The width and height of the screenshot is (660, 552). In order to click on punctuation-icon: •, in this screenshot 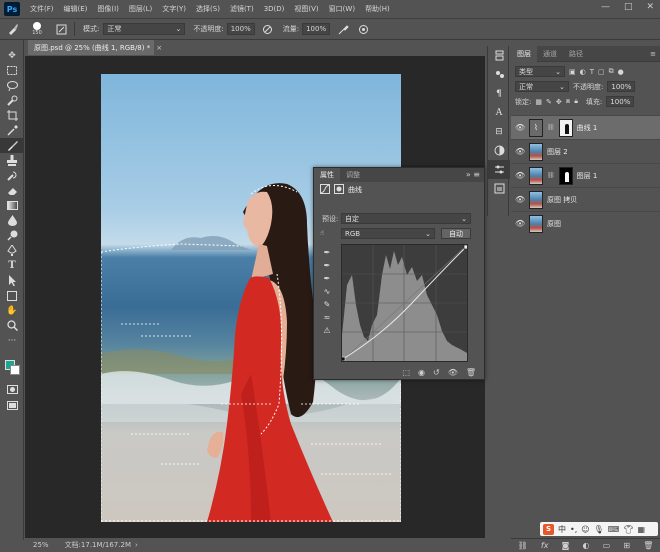, I will do `click(573, 529)`.